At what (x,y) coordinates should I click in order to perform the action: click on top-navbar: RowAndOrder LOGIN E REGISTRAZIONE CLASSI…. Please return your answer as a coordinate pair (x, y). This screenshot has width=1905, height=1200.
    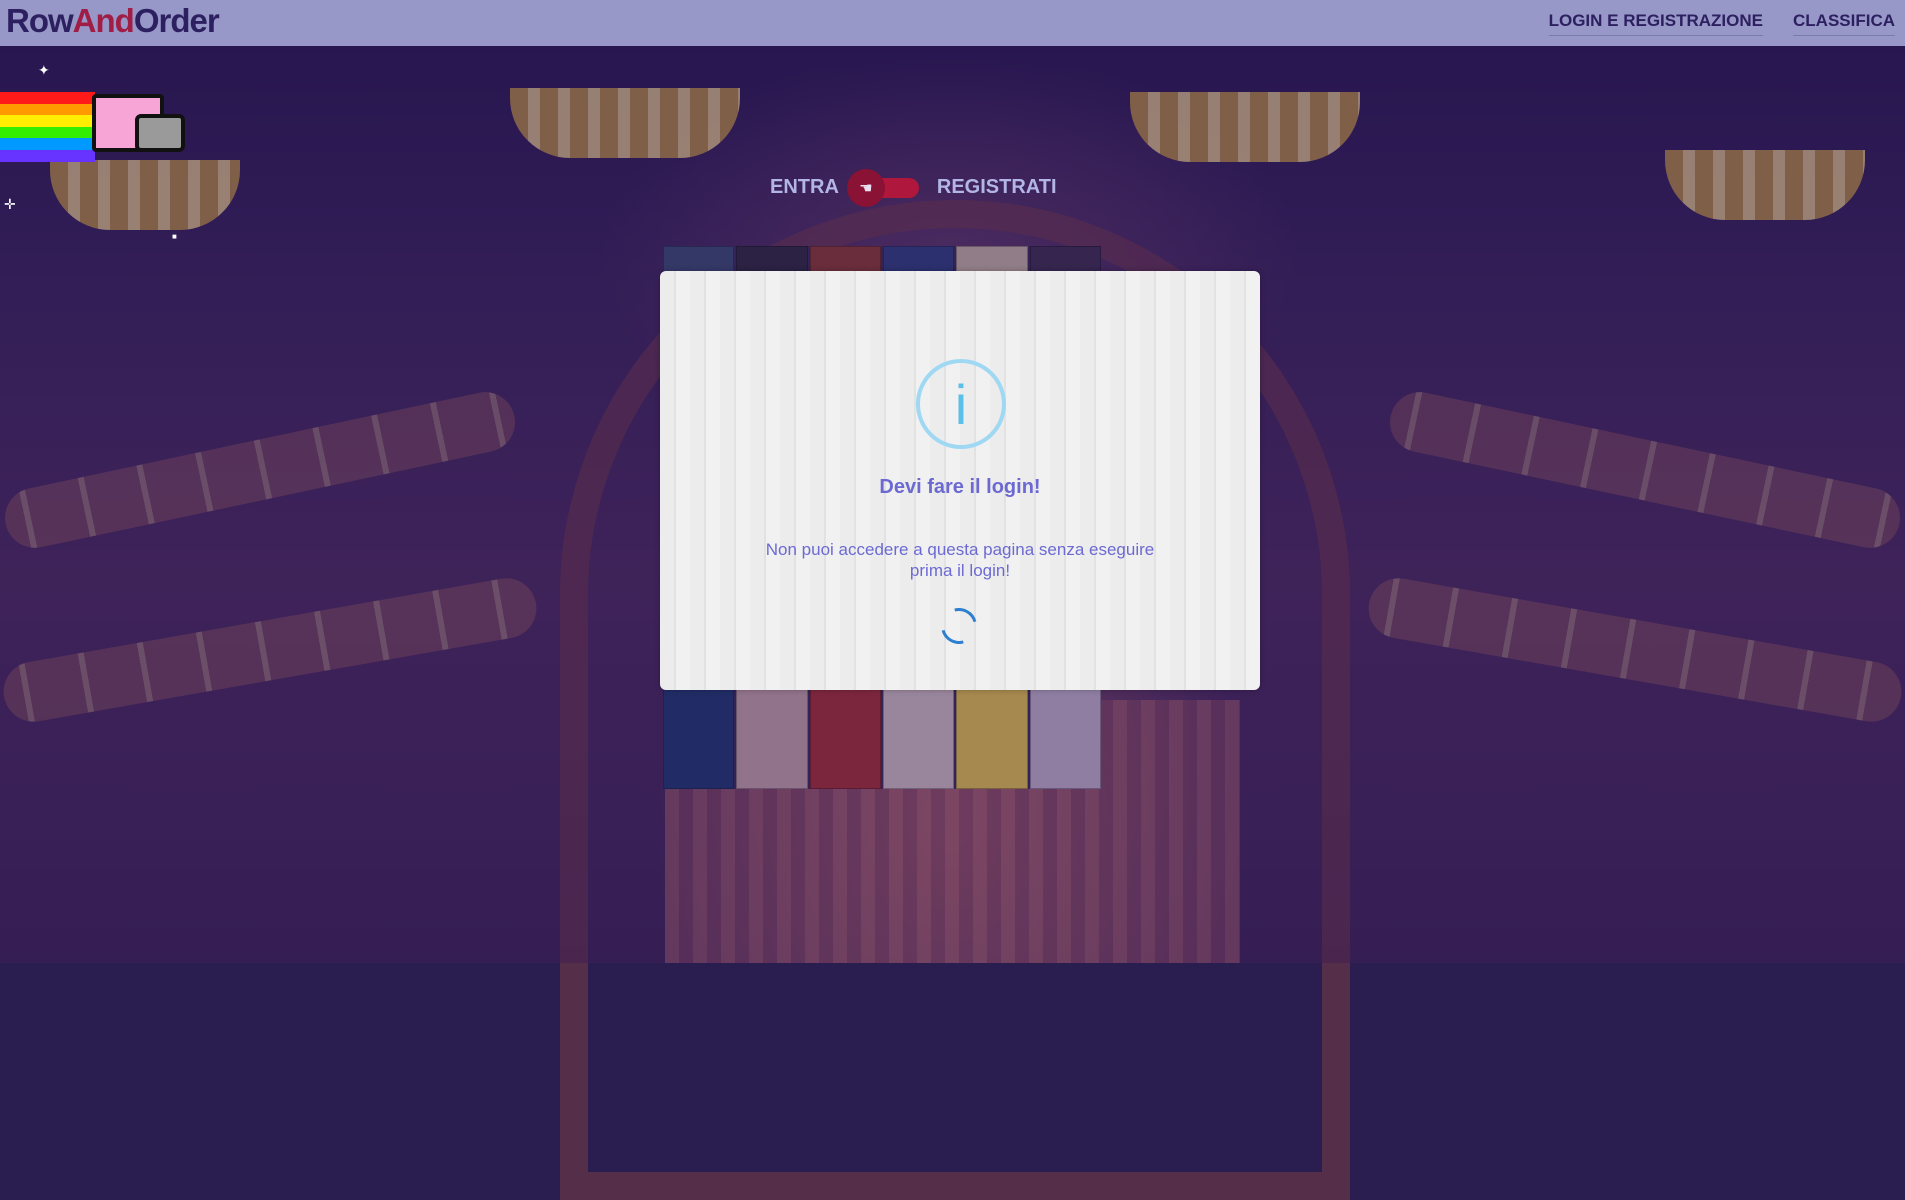
    Looking at the image, I should click on (952, 23).